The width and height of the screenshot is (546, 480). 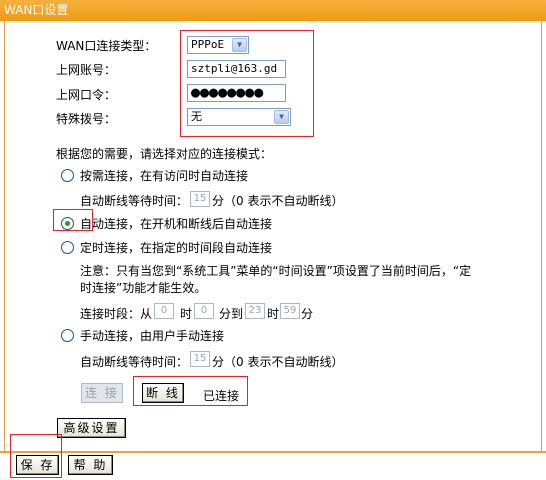 What do you see at coordinates (67, 247) in the screenshot?
I see `radio-timed` at bounding box center [67, 247].